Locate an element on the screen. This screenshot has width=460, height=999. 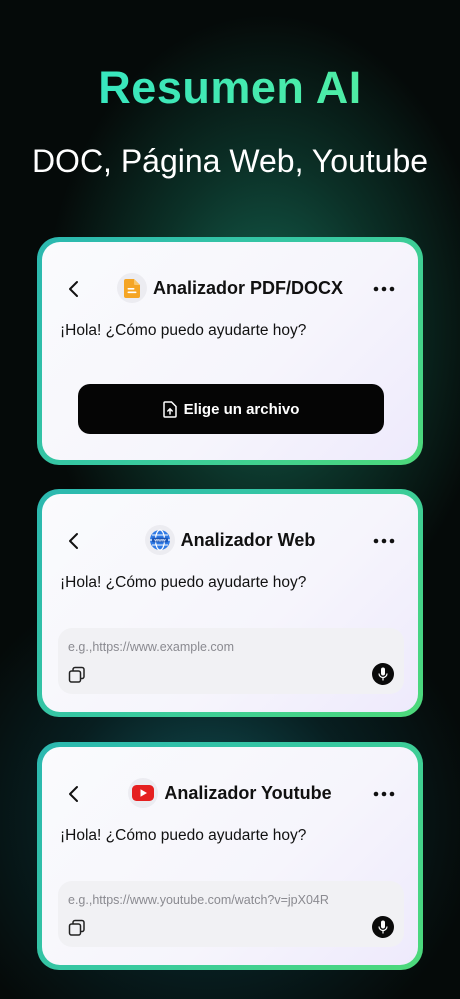
card-title: Analizador Youtube is located at coordinates (248, 792).